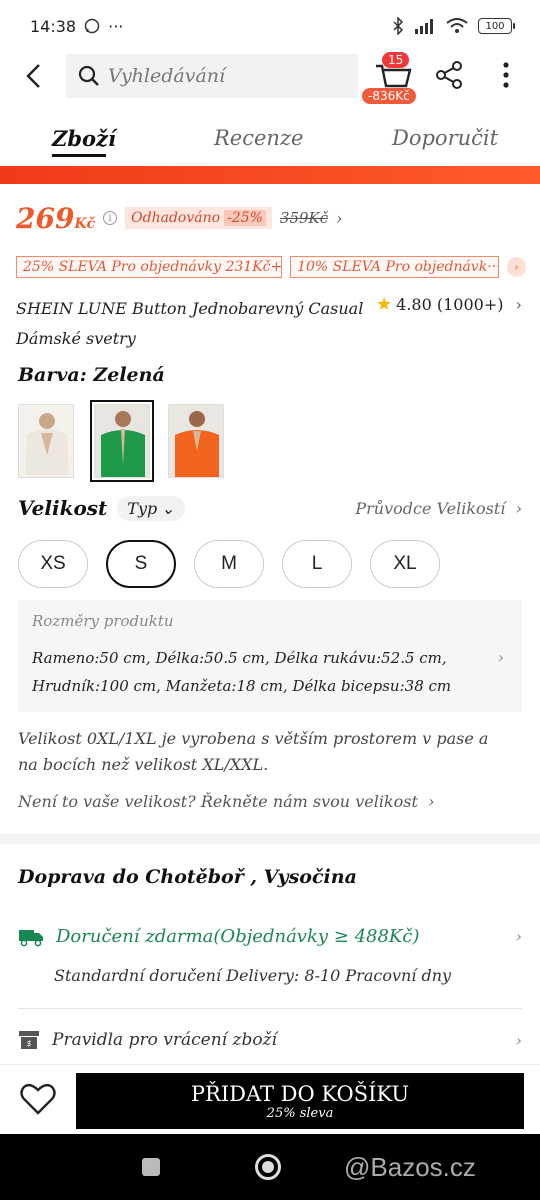  Describe the element at coordinates (516, 267) in the screenshot. I see `coupon-more-icon: ›` at that location.